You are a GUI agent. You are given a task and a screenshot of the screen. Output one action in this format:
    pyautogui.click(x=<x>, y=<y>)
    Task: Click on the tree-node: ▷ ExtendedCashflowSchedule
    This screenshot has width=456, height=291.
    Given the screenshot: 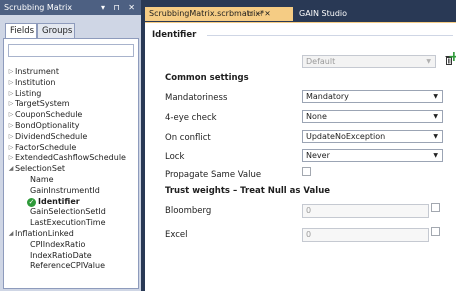 What is the action you would take?
    pyautogui.click(x=71, y=158)
    